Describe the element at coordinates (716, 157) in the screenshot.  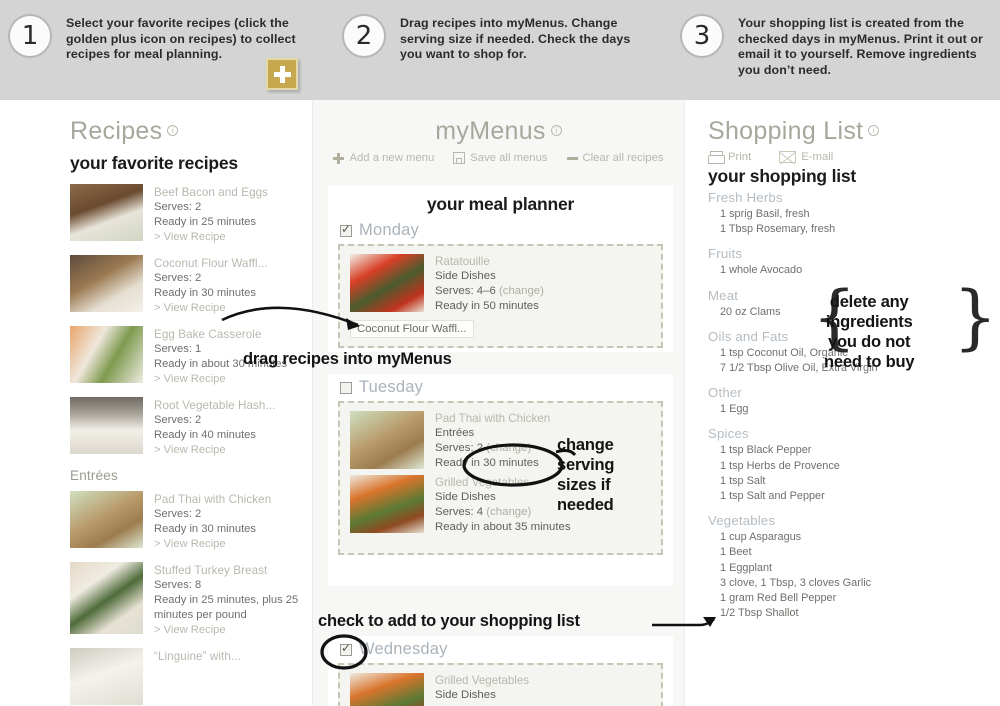
I see `printer-icon` at that location.